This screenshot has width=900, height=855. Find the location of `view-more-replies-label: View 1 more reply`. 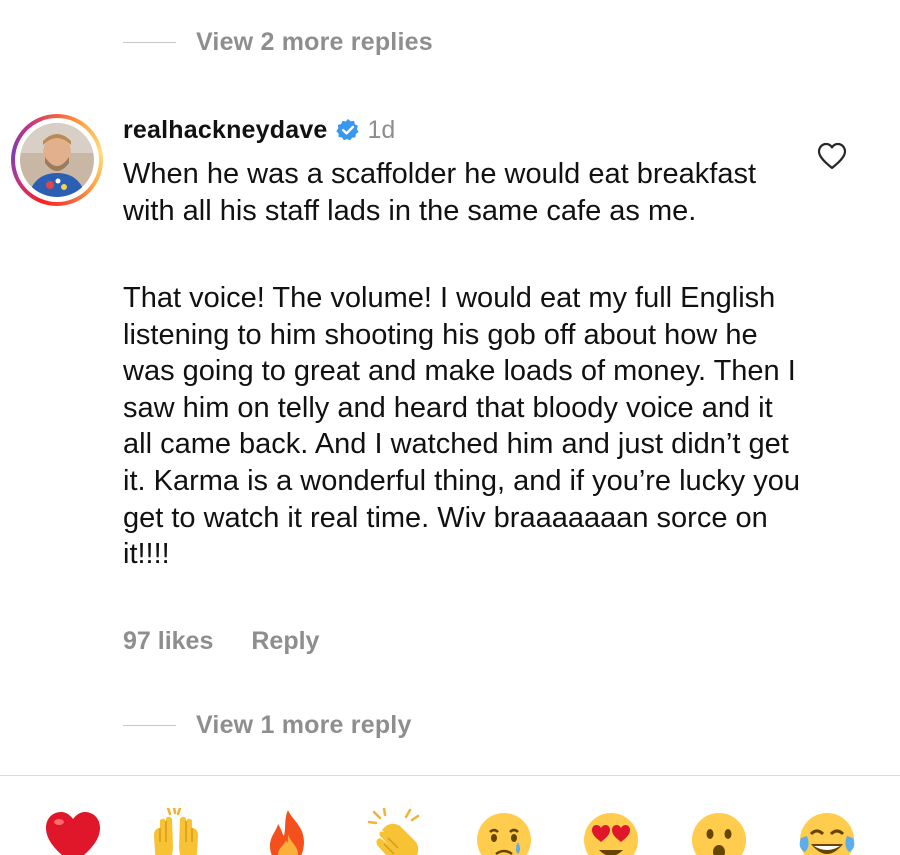

view-more-replies-label: View 1 more reply is located at coordinates (304, 725).